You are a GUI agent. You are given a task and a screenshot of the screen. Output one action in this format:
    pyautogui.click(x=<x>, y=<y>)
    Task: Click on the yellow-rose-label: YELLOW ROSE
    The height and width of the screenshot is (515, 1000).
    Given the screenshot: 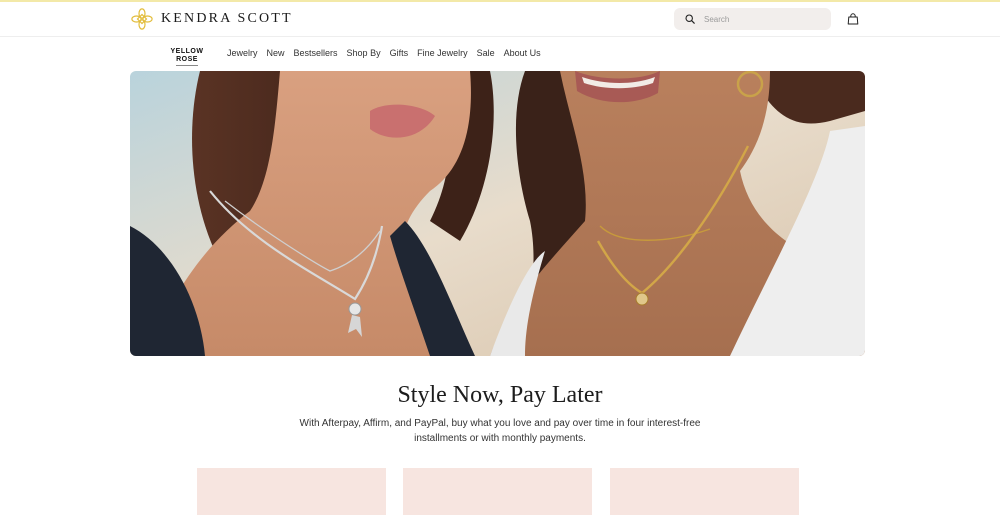 What is the action you would take?
    pyautogui.click(x=187, y=55)
    